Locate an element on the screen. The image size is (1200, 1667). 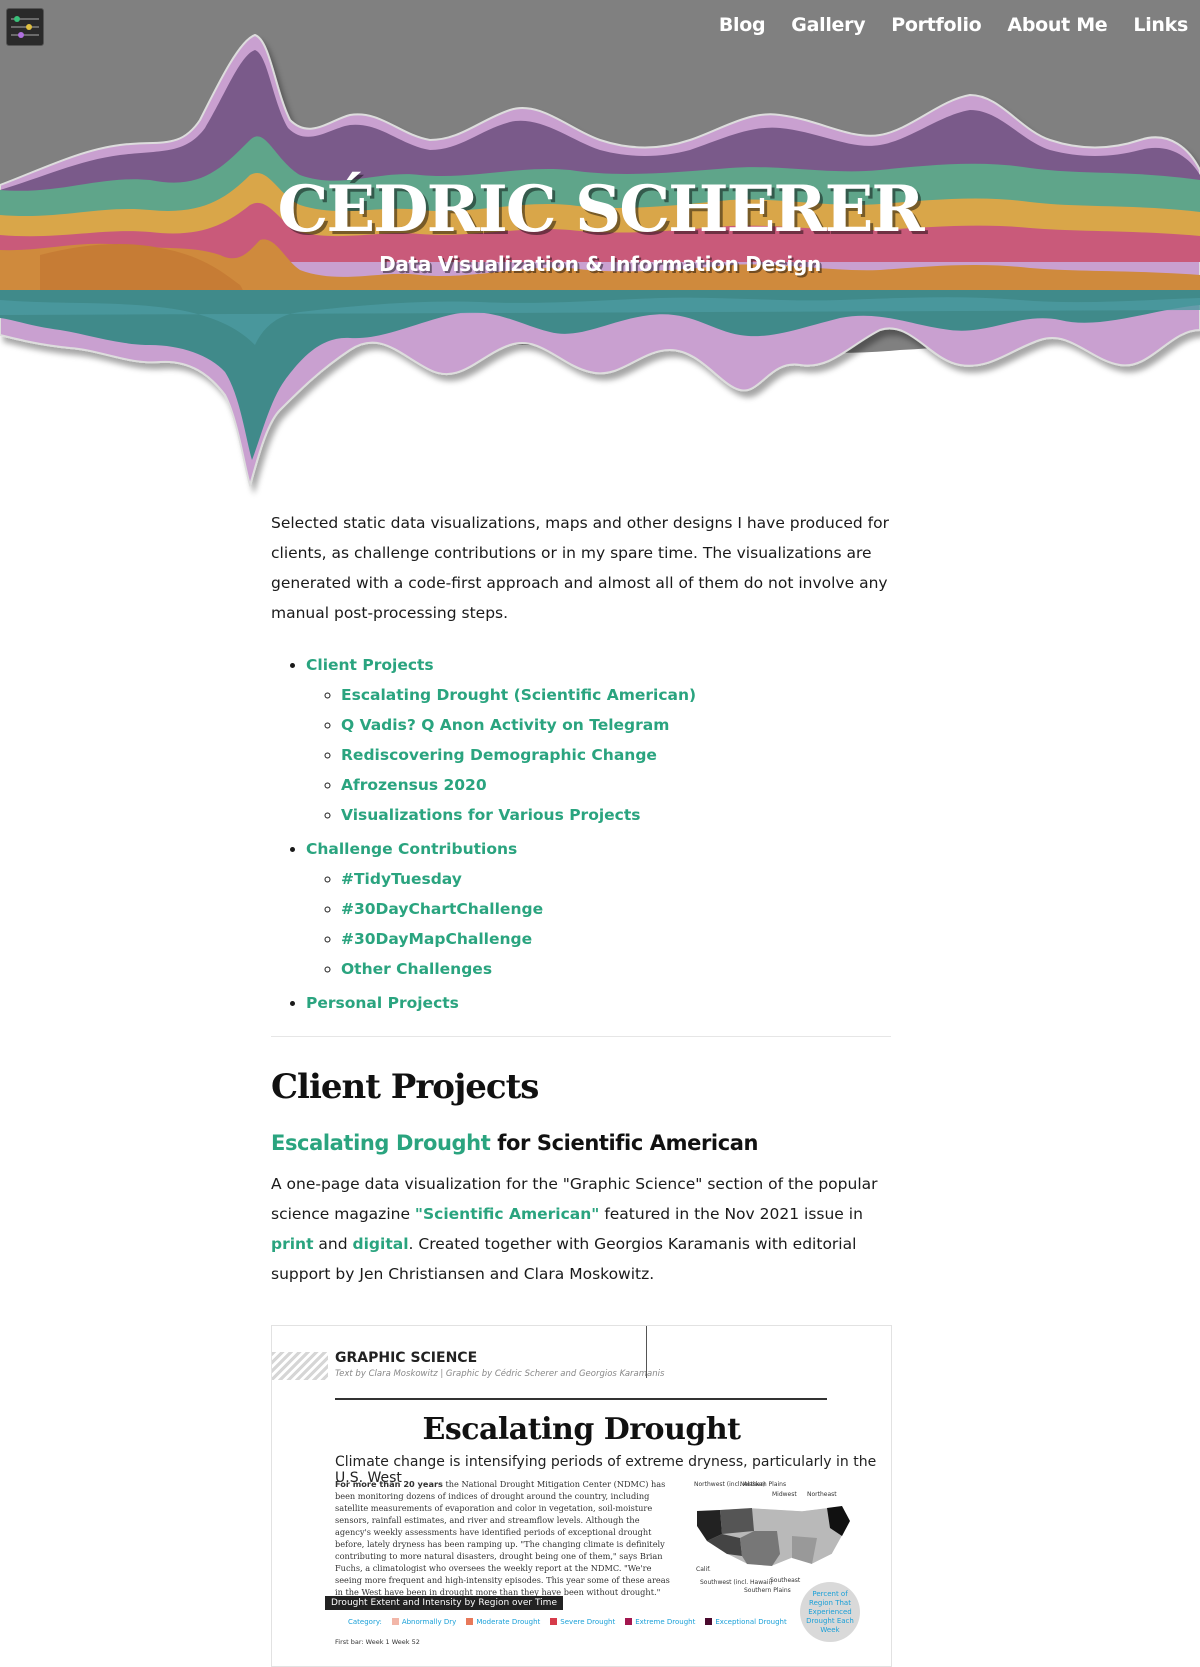
toc-item-personal-projects: Personal Projects is located at coordinates (598, 1003).